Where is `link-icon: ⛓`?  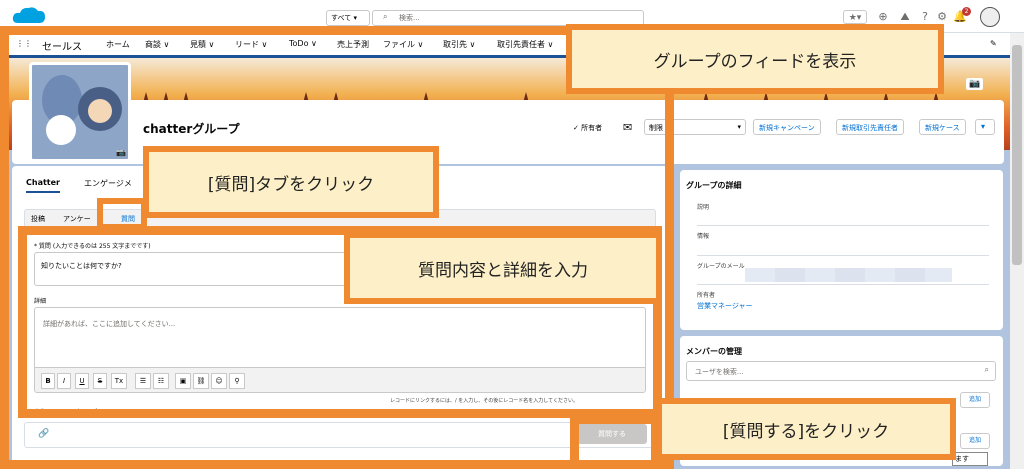 link-icon: ⛓ is located at coordinates (201, 381).